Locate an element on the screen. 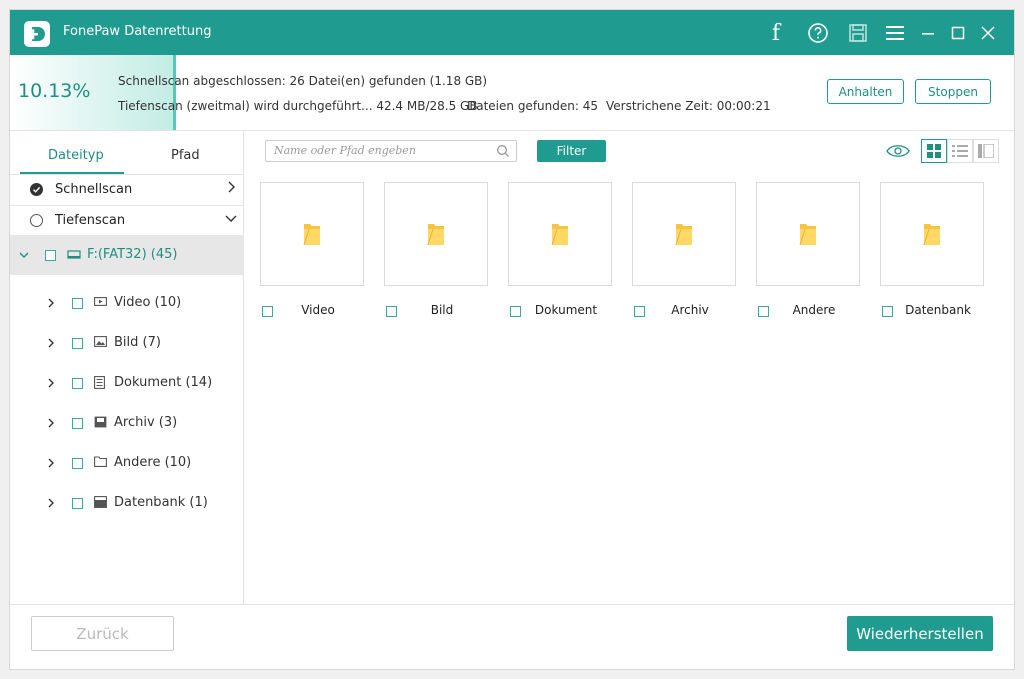 The width and height of the screenshot is (1024, 679). tree-item: Datenbank (1) is located at coordinates (127, 503).